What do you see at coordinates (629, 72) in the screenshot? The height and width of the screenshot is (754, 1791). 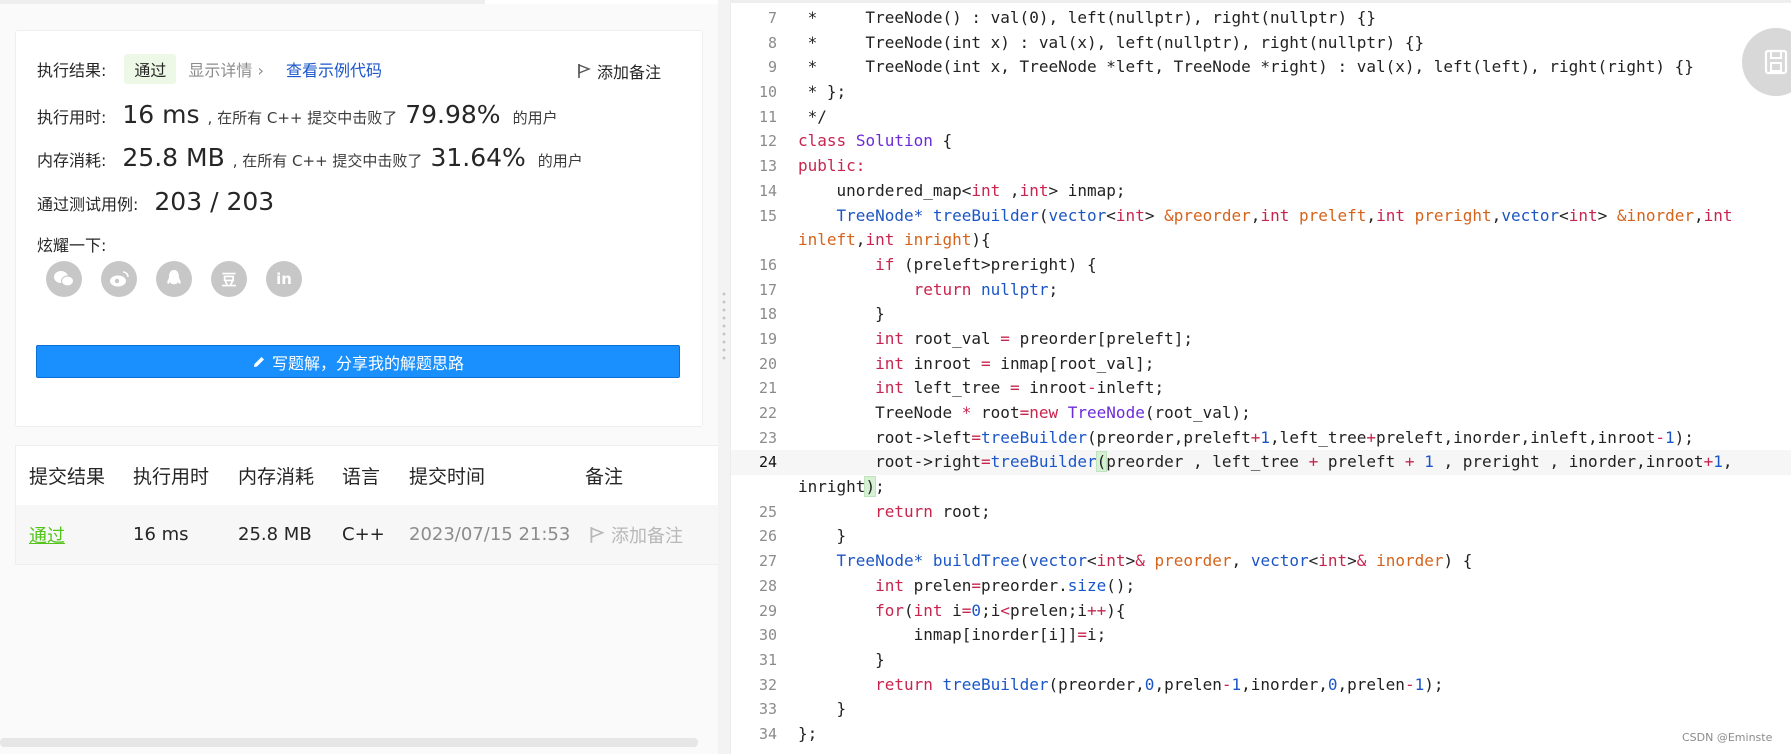 I see `add-note-label: 添加备注` at bounding box center [629, 72].